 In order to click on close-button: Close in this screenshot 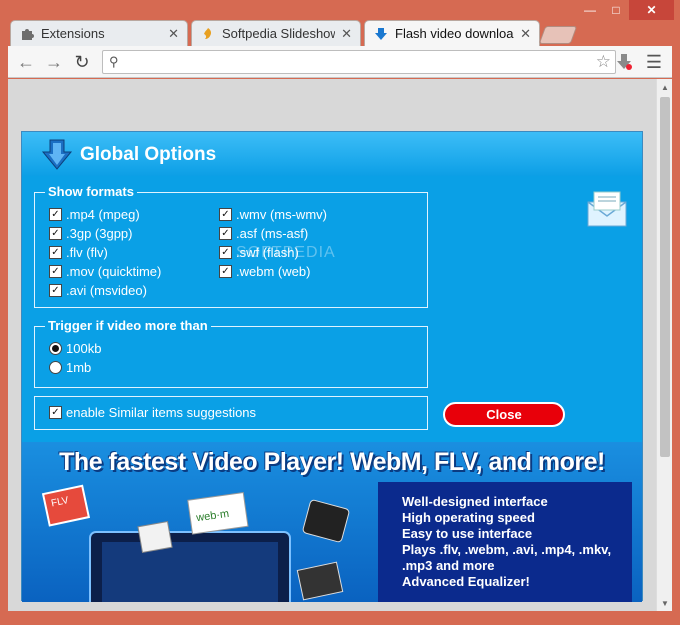, I will do `click(504, 414)`.